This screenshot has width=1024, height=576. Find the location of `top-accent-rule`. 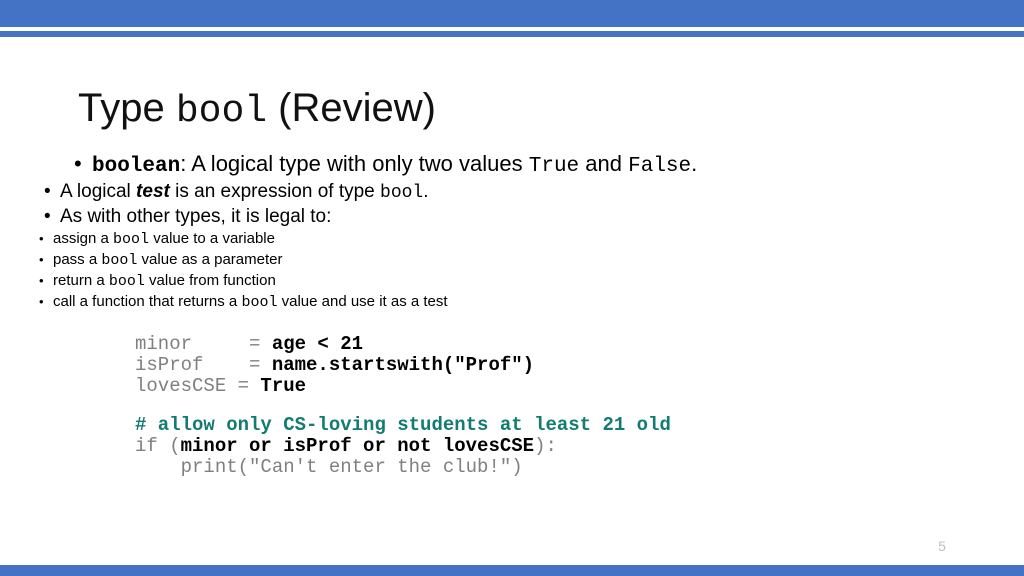

top-accent-rule is located at coordinates (512, 34).